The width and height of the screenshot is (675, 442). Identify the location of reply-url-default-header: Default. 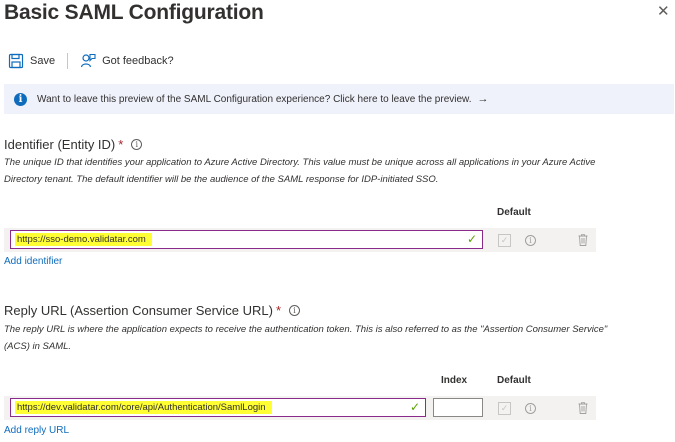
(514, 380).